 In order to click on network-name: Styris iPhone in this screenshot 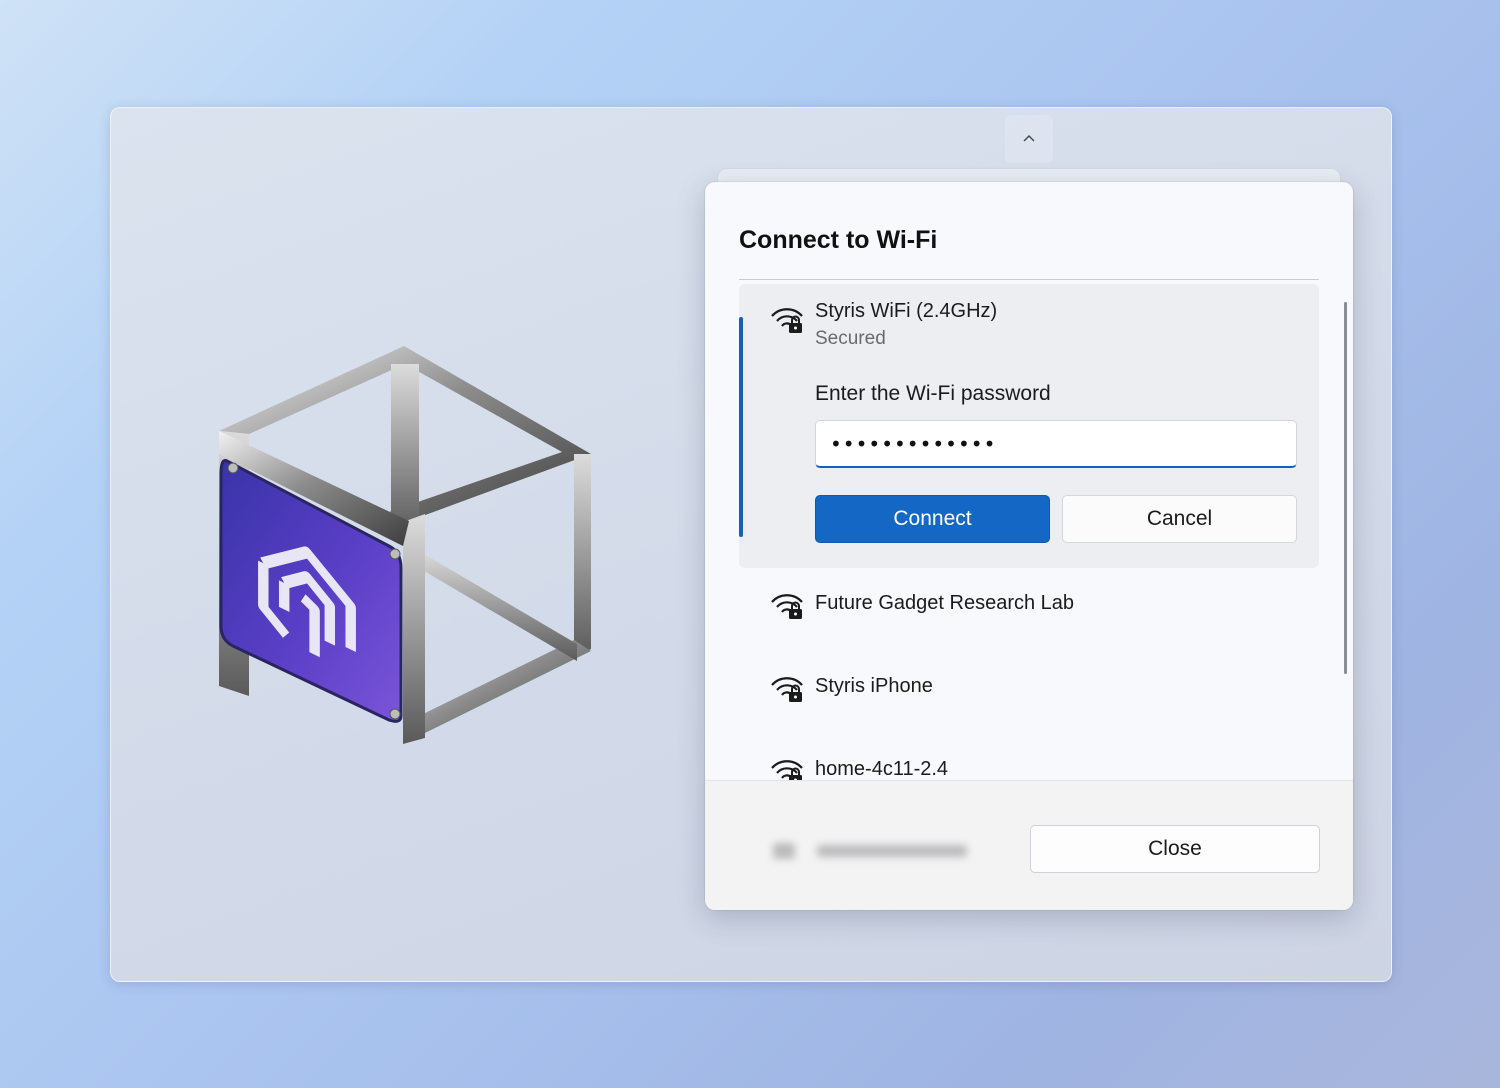, I will do `click(874, 686)`.